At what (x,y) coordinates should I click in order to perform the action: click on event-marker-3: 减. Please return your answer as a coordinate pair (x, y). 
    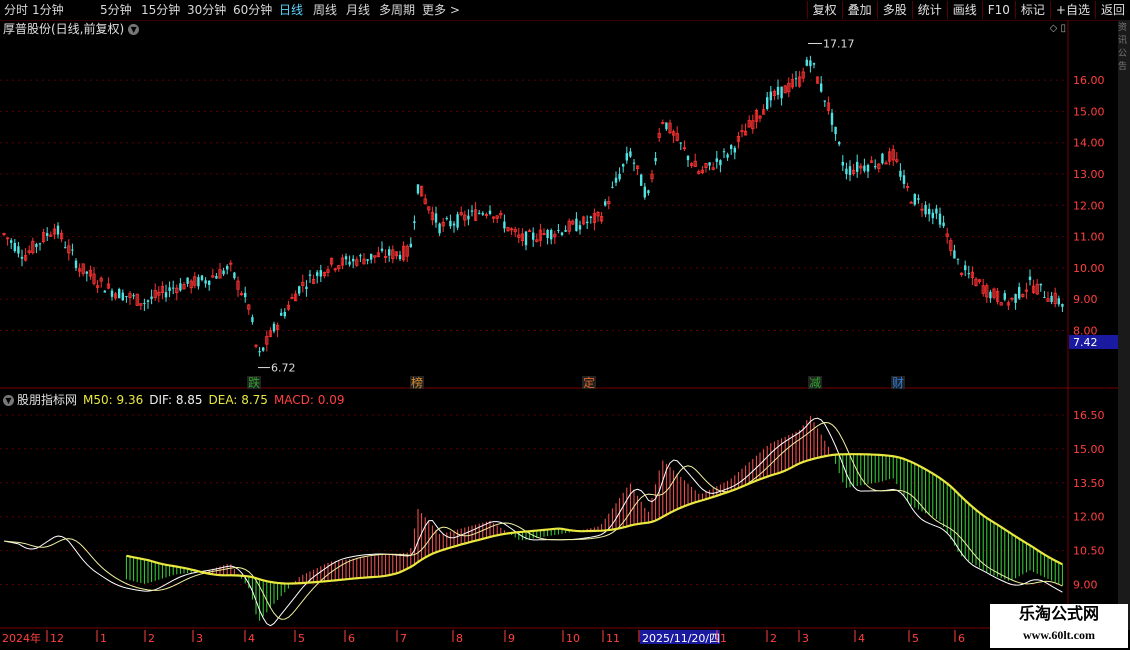
    Looking at the image, I should click on (815, 383).